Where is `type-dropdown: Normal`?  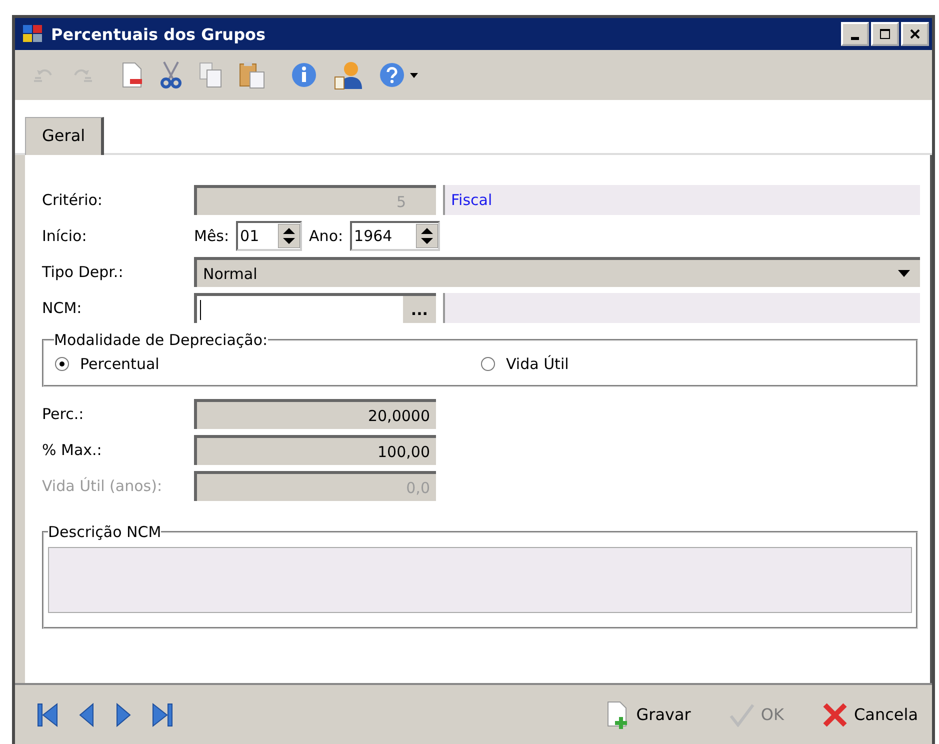
type-dropdown: Normal is located at coordinates (557, 272).